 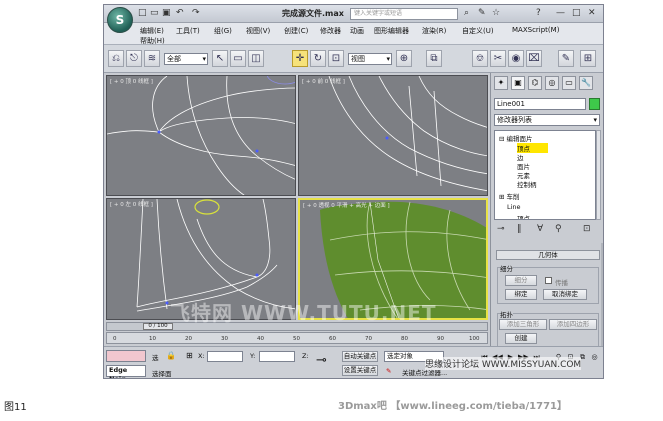 What do you see at coordinates (523, 216) in the screenshot?
I see `stack-item-line-vertex: 顶点` at bounding box center [523, 216].